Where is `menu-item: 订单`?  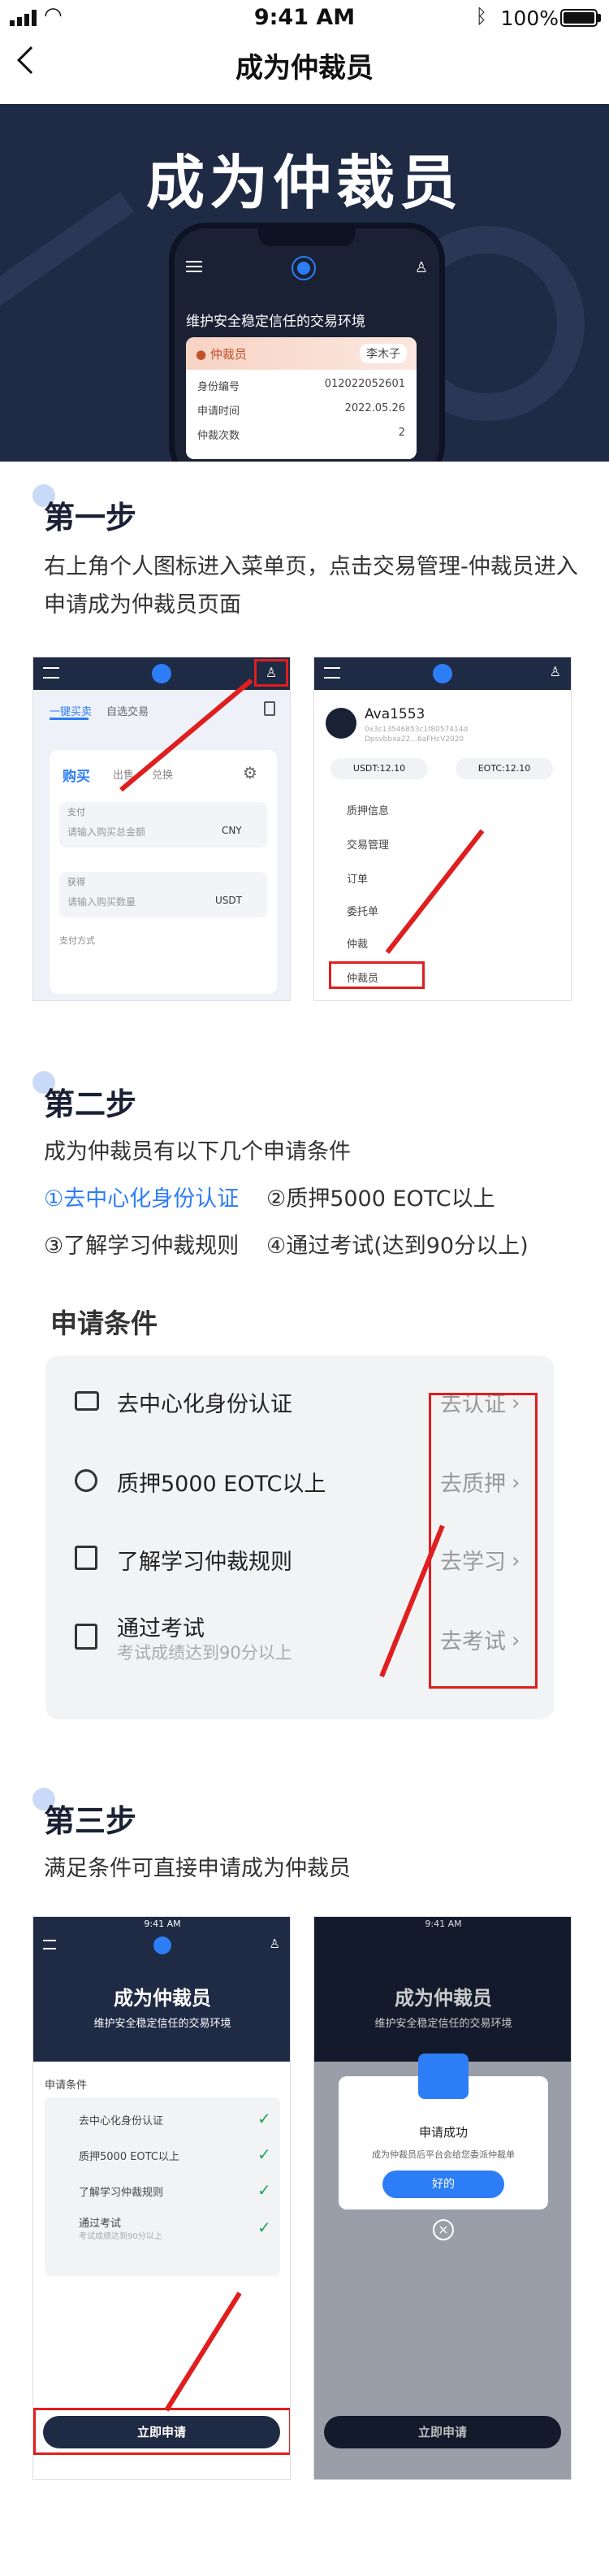
menu-item: 订单 is located at coordinates (358, 880).